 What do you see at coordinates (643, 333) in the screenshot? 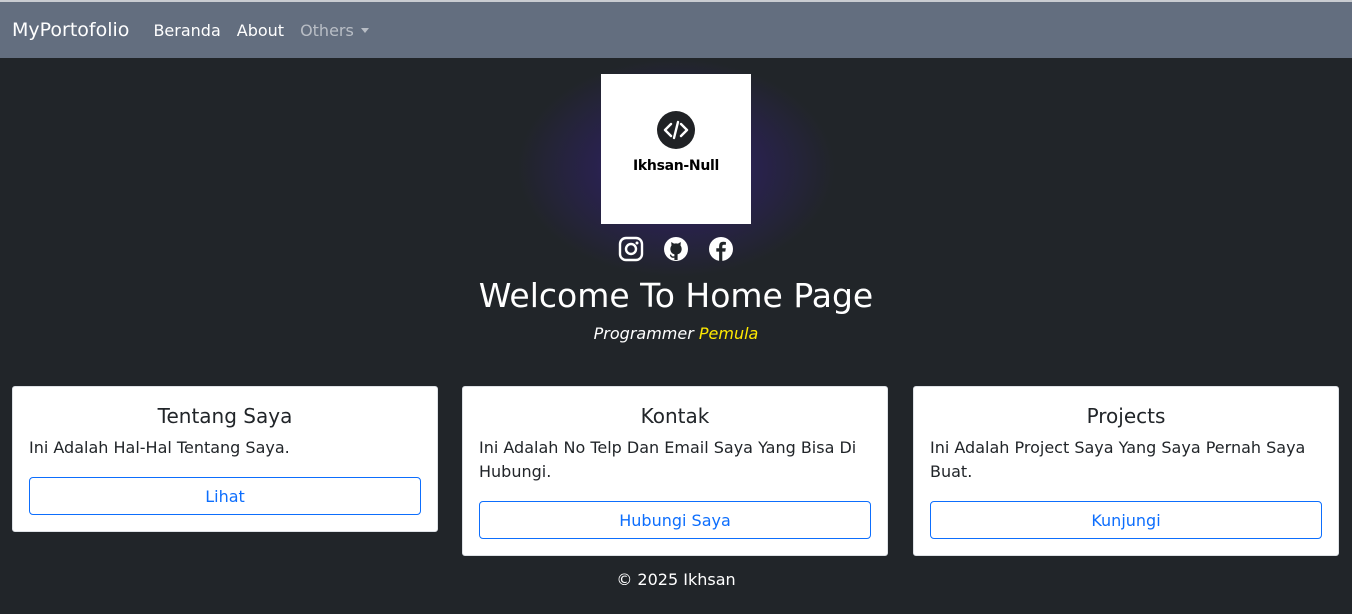
I see `subtitle-prefix: Programmer` at bounding box center [643, 333].